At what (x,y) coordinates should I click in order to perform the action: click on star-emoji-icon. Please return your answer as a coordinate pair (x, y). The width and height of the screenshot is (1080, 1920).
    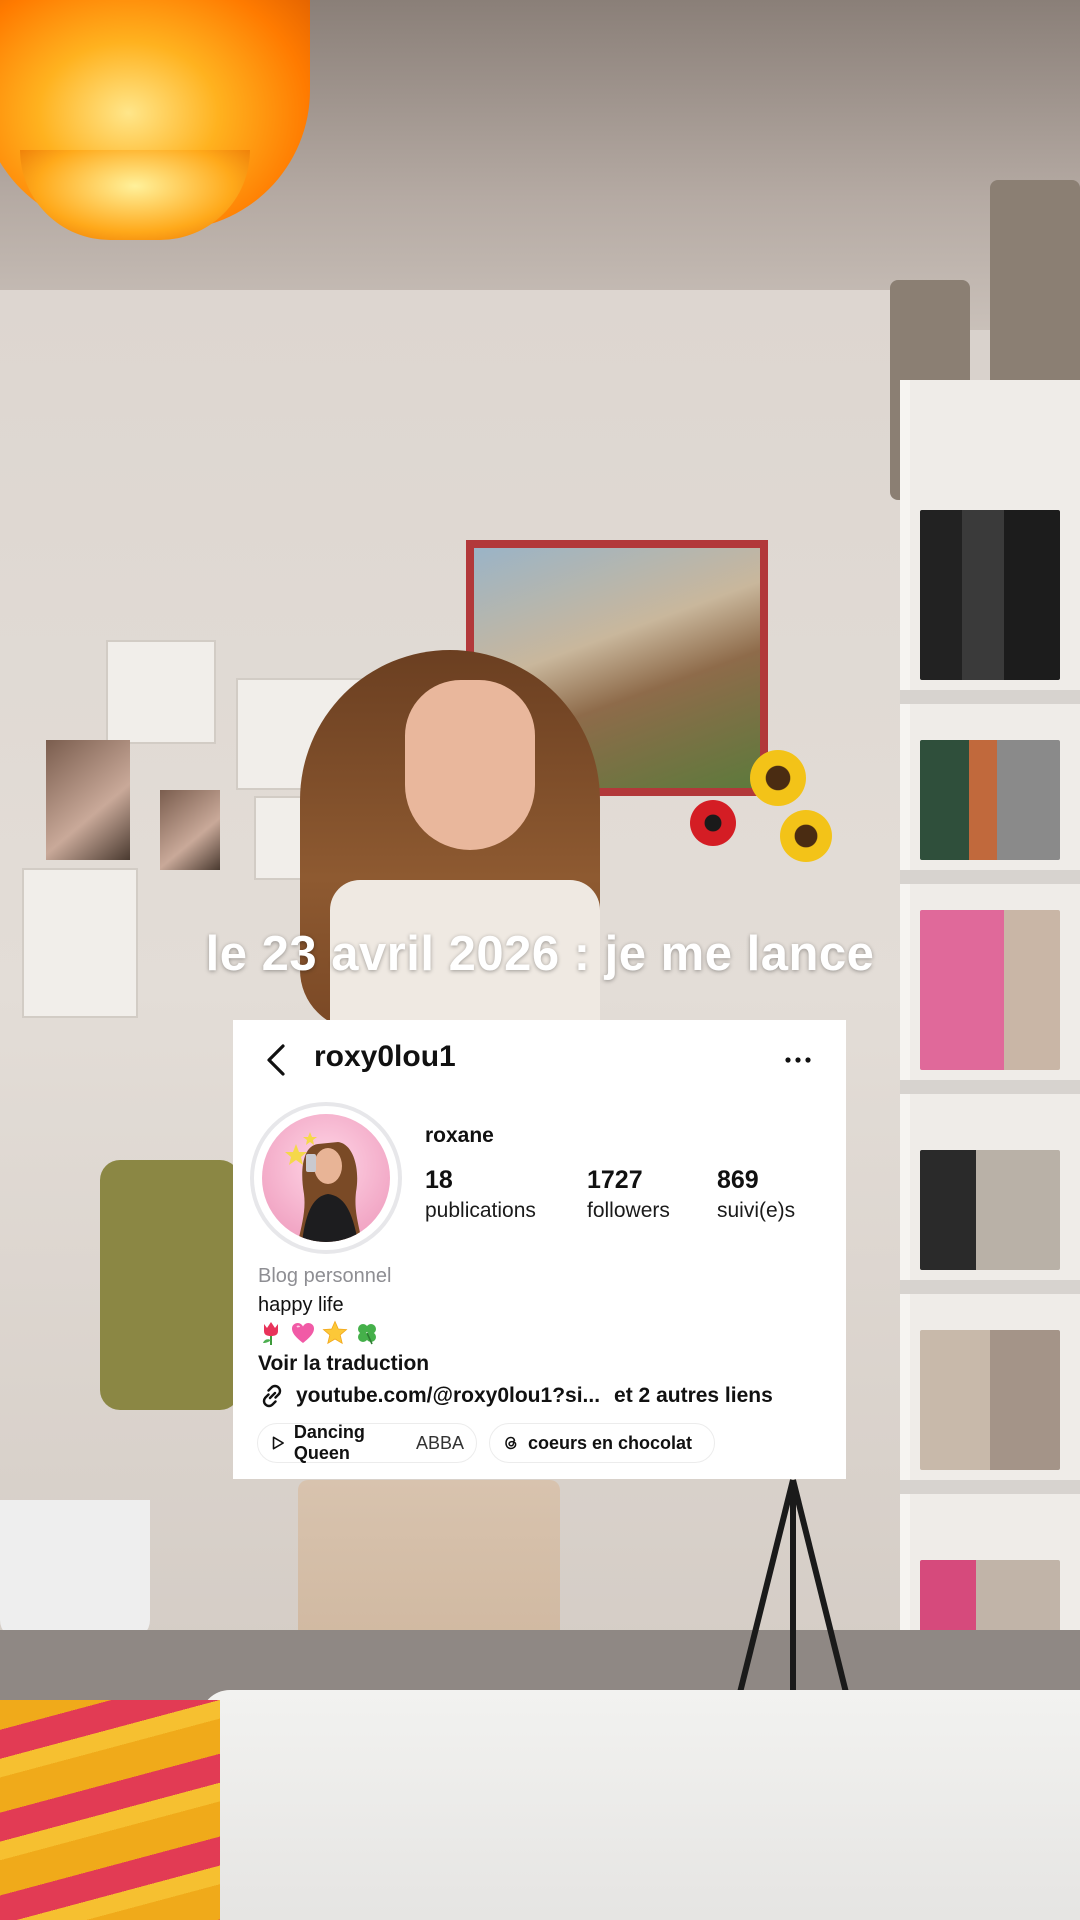
    Looking at the image, I should click on (335, 1332).